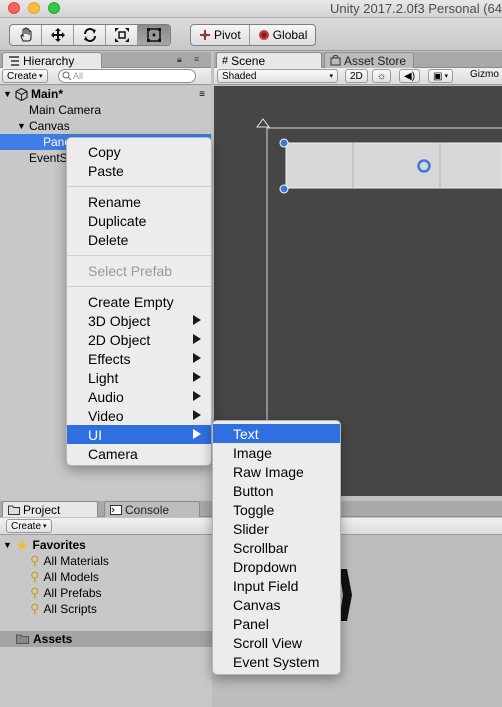 The height and width of the screenshot is (707, 502). What do you see at coordinates (26, 35) in the screenshot?
I see `hand-tool-button` at bounding box center [26, 35].